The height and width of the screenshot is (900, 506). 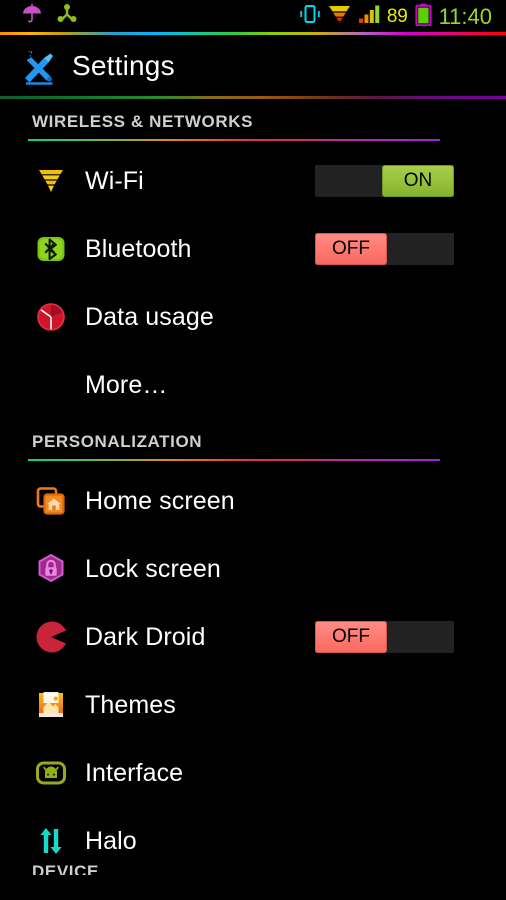 I want to click on signal-bars-icon, so click(x=369, y=16).